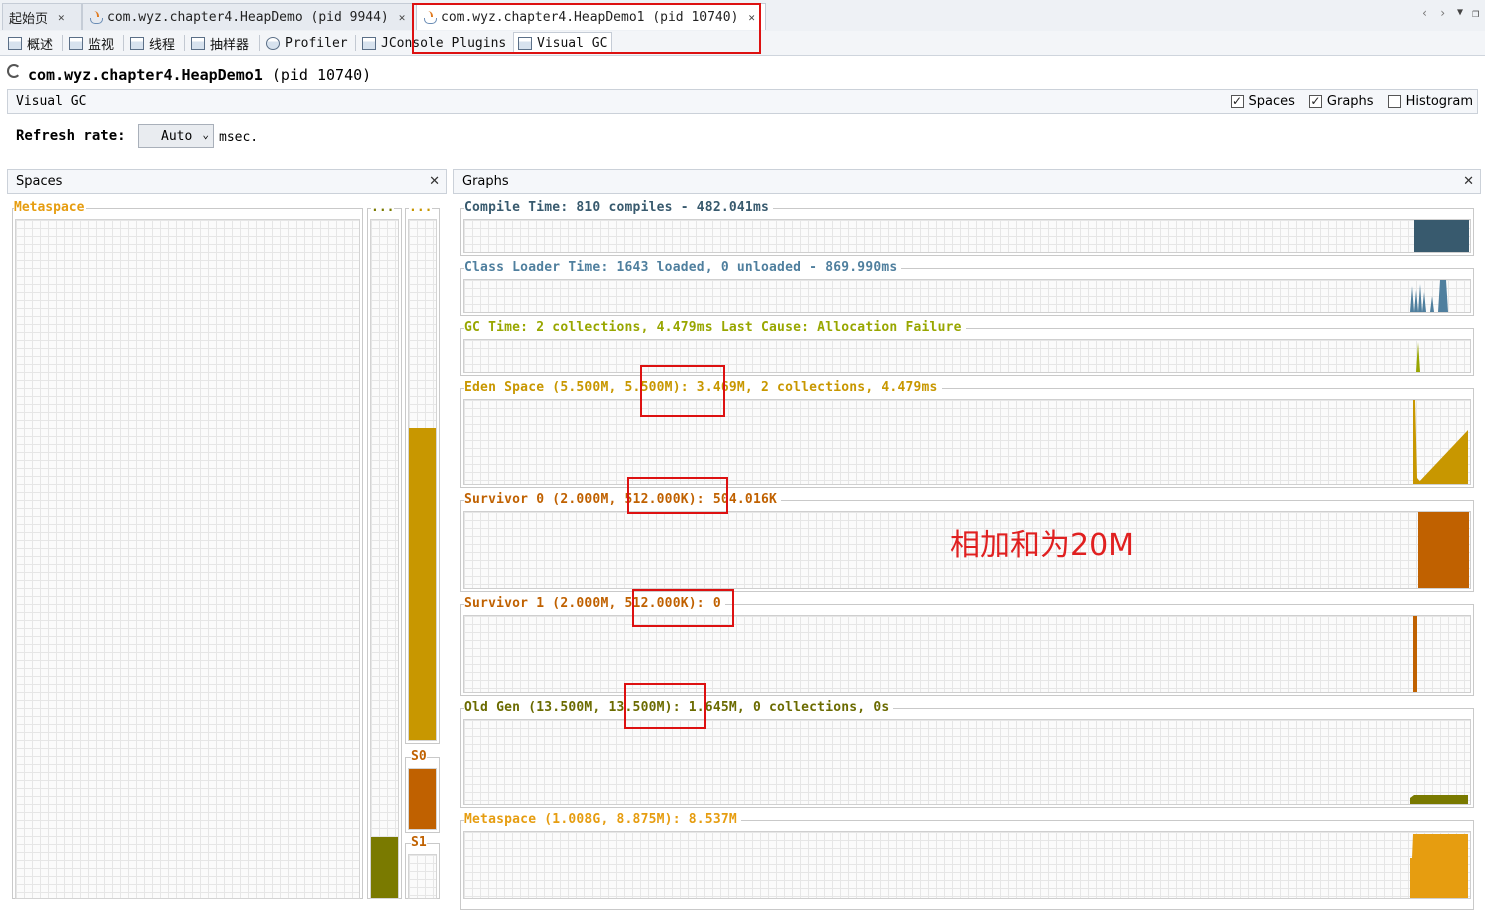 The image size is (1485, 910). What do you see at coordinates (101, 45) in the screenshot?
I see `tab-label: 监视` at bounding box center [101, 45].